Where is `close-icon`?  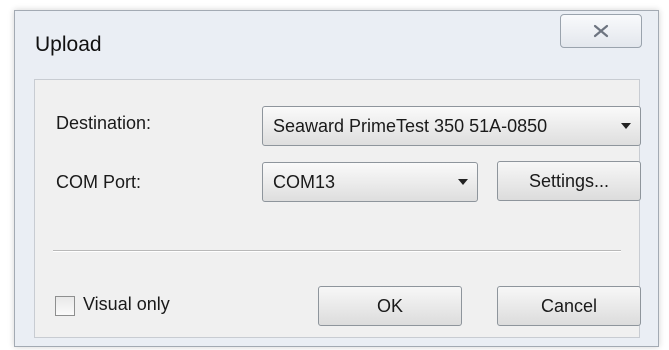
close-icon is located at coordinates (601, 31).